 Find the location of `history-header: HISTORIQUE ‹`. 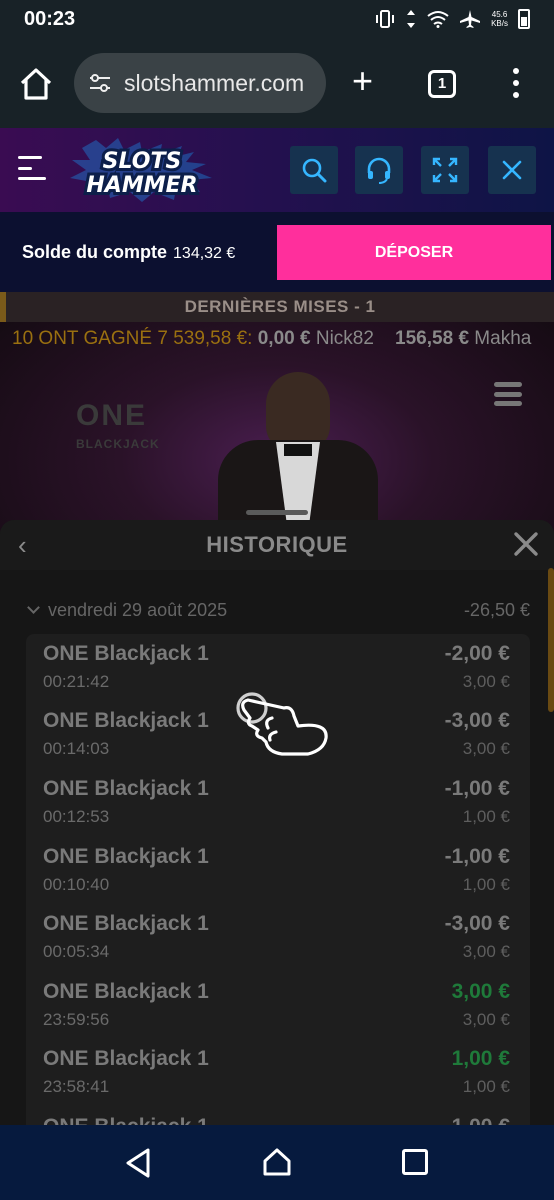

history-header: HISTORIQUE ‹ is located at coordinates (277, 545).